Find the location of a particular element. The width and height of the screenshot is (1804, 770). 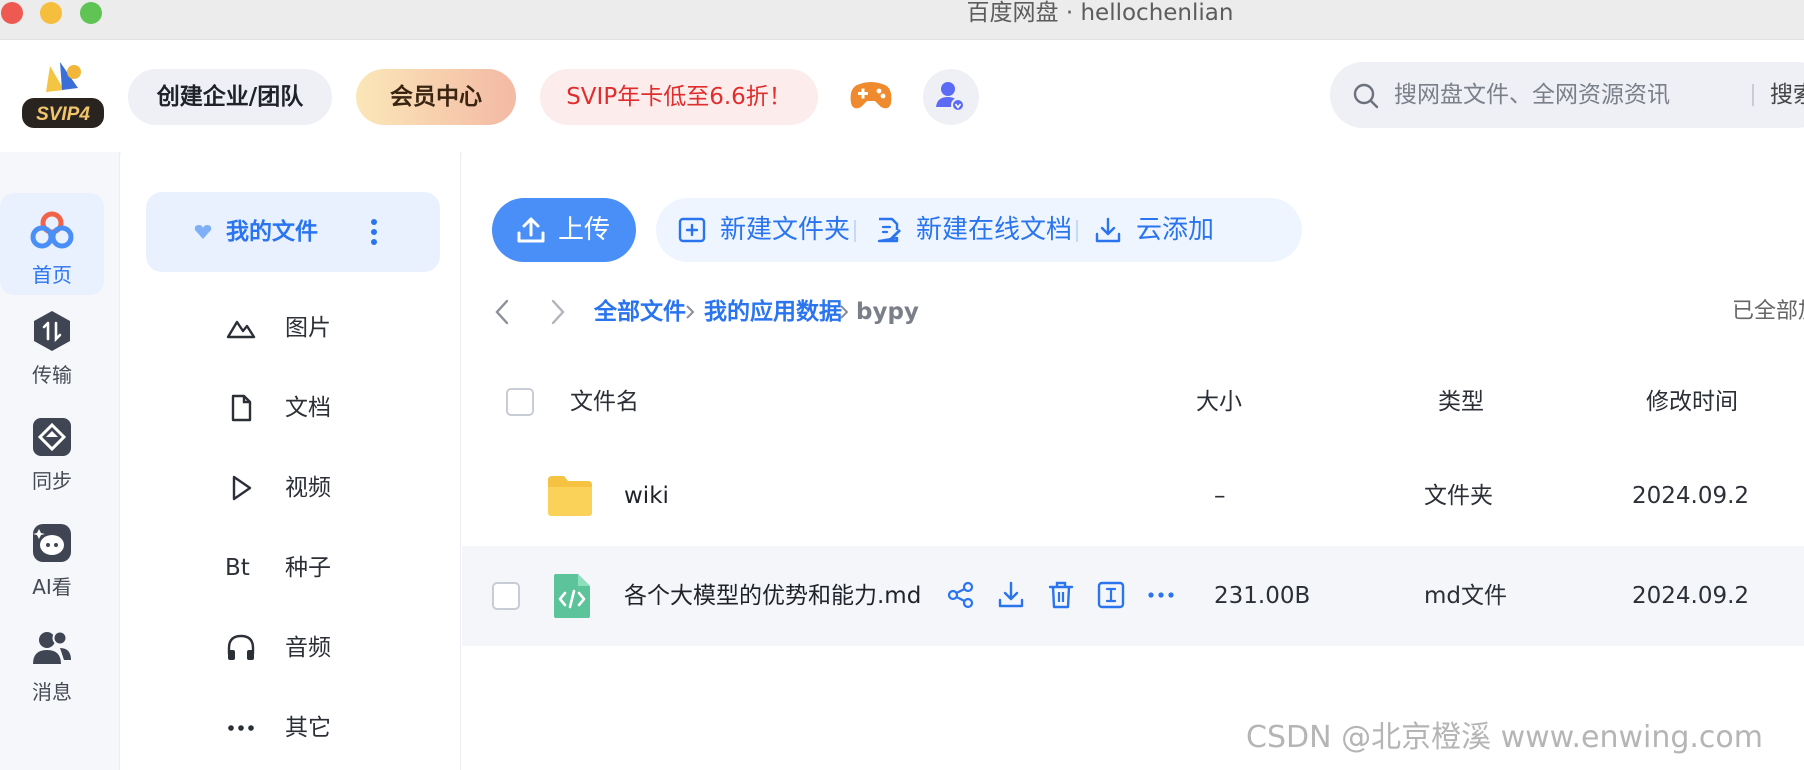

sidebar-item-images: 图片 is located at coordinates (335, 326).